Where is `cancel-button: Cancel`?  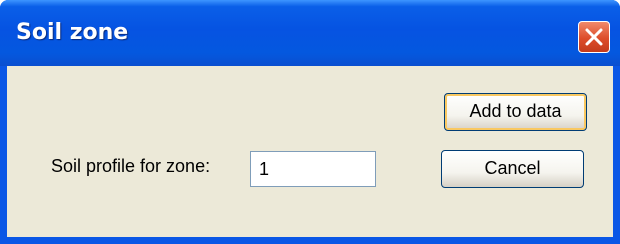 cancel-button: Cancel is located at coordinates (512, 169).